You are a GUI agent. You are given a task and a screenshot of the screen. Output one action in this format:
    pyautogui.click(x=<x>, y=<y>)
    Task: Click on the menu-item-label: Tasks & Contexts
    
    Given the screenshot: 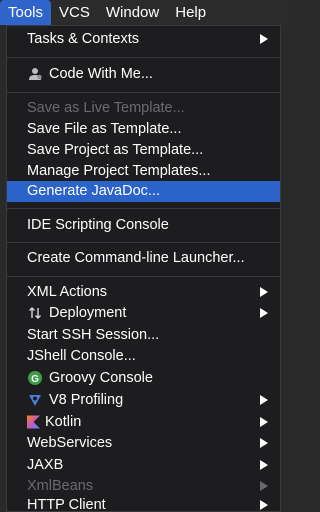 What is the action you would take?
    pyautogui.click(x=83, y=39)
    